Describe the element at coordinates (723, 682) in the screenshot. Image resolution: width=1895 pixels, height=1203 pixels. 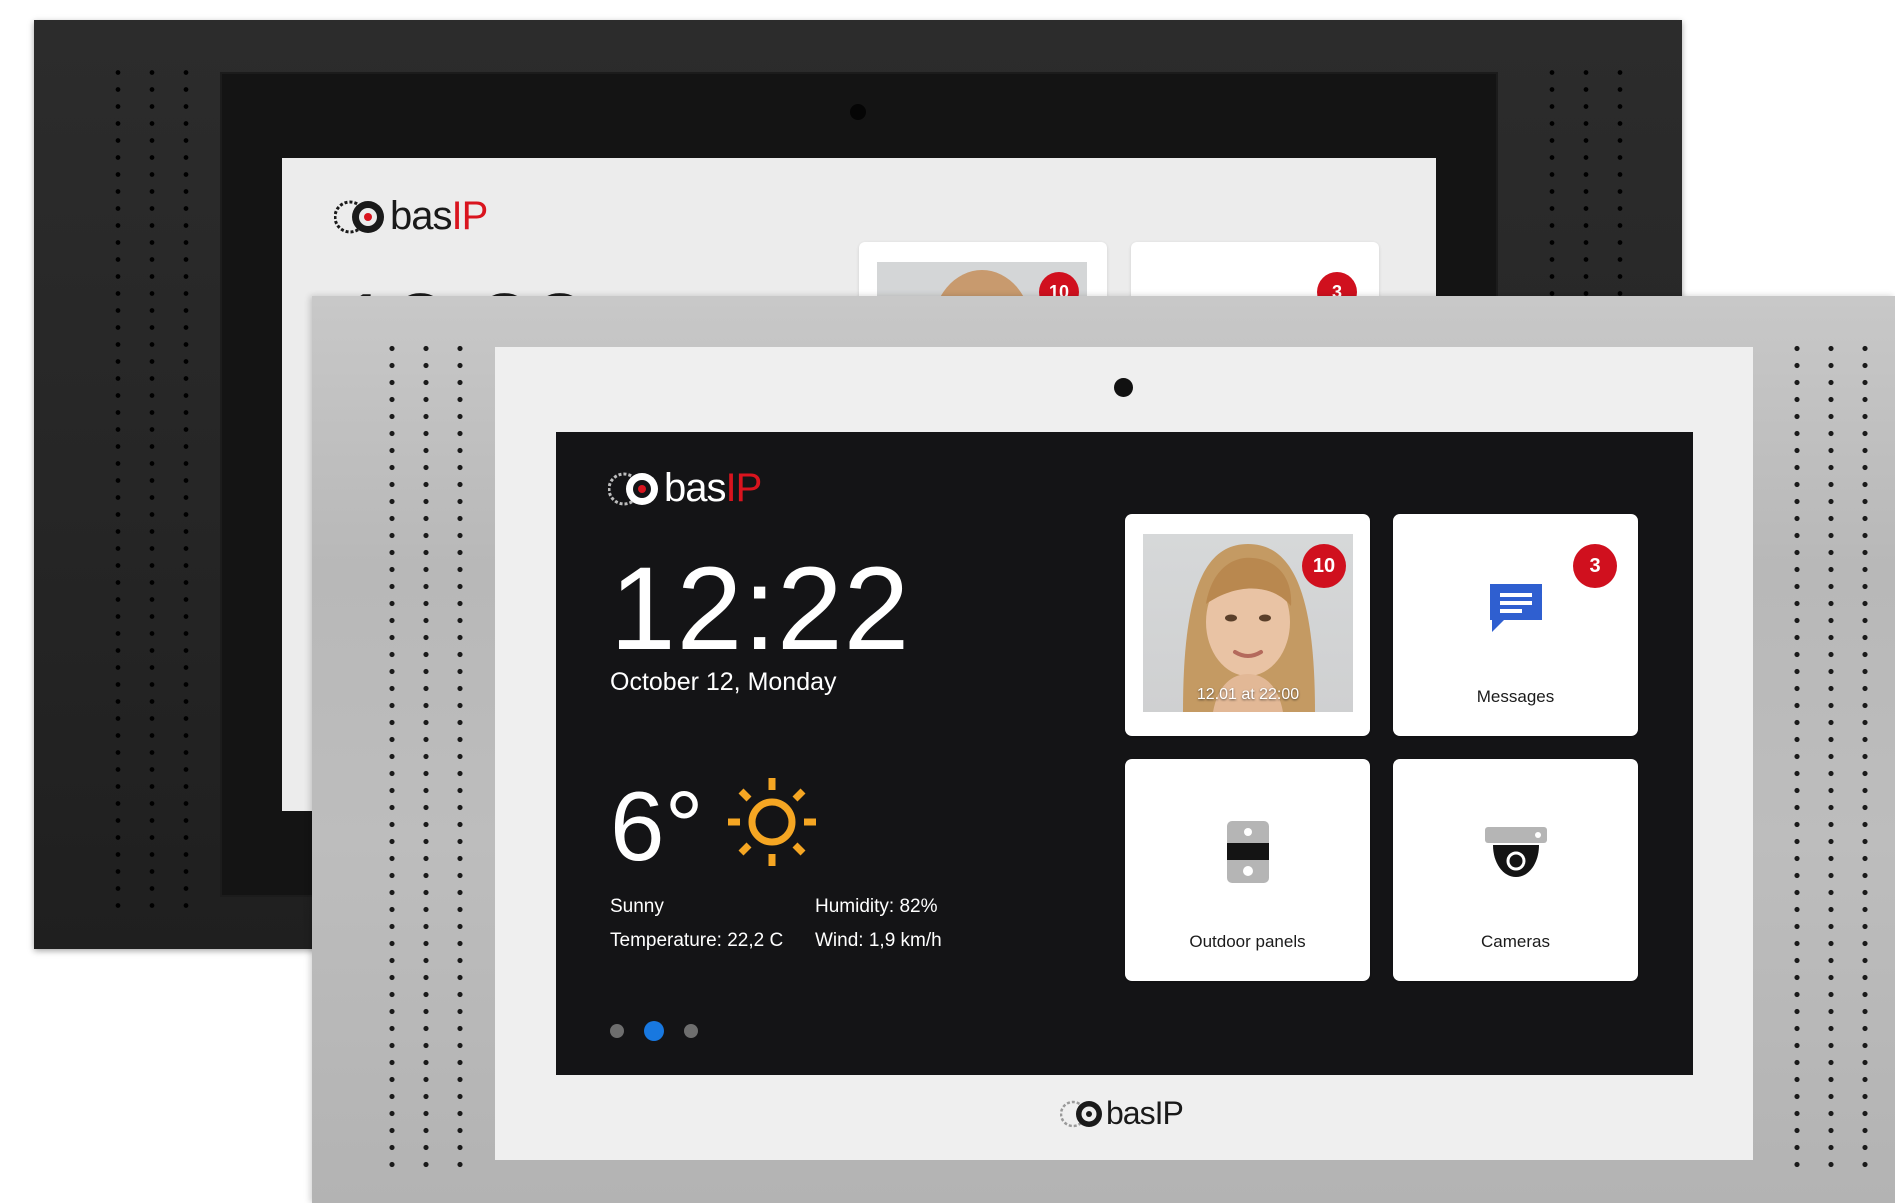
I see `date: October 12, Monday` at that location.